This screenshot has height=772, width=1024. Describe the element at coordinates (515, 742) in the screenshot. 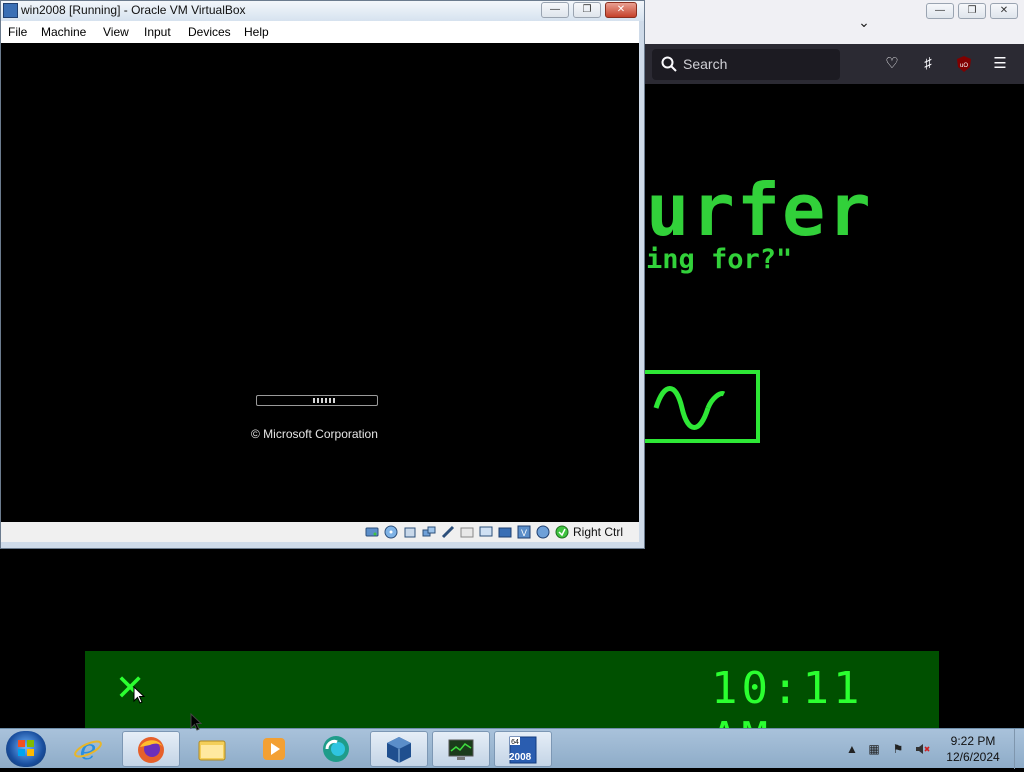

I see `svg-text: 64` at that location.